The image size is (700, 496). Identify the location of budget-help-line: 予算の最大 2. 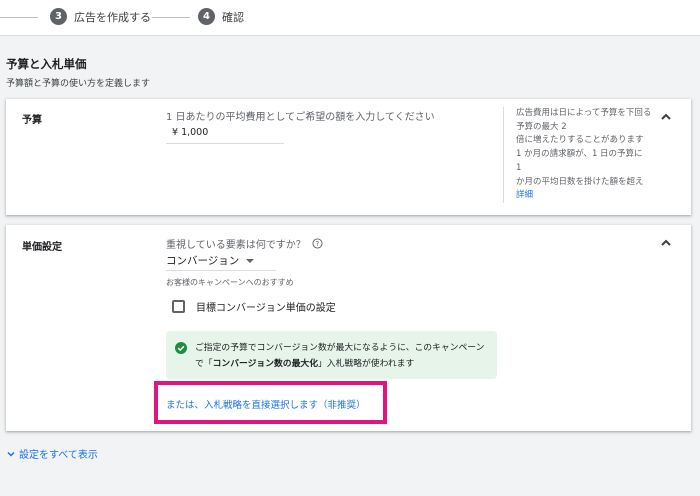
(541, 126).